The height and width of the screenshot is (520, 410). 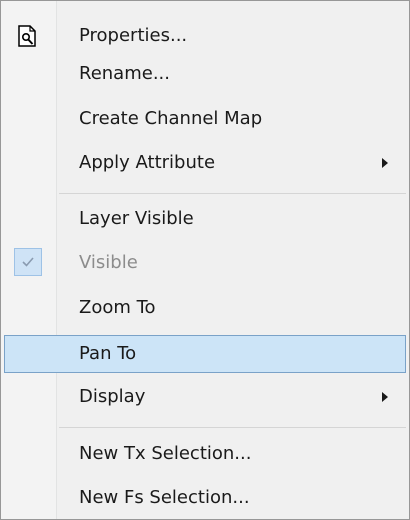 I want to click on menu-item-create-channel-map: Create Channel Map, so click(x=205, y=119).